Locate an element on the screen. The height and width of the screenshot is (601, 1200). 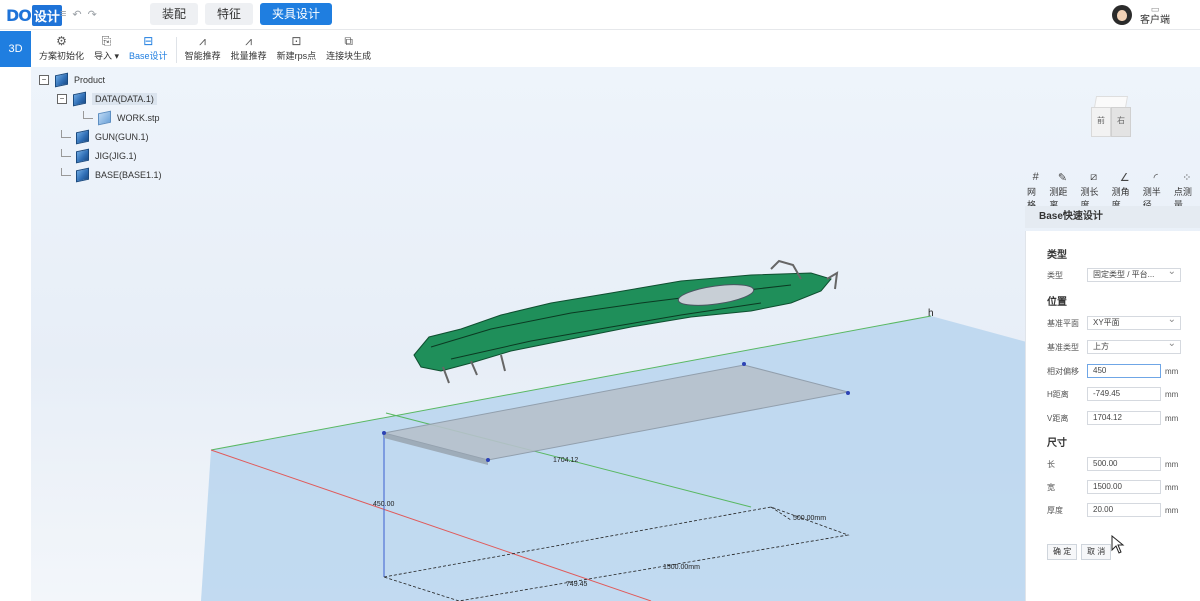
tab-fixture-design: 夹具设计 is located at coordinates (296, 14).